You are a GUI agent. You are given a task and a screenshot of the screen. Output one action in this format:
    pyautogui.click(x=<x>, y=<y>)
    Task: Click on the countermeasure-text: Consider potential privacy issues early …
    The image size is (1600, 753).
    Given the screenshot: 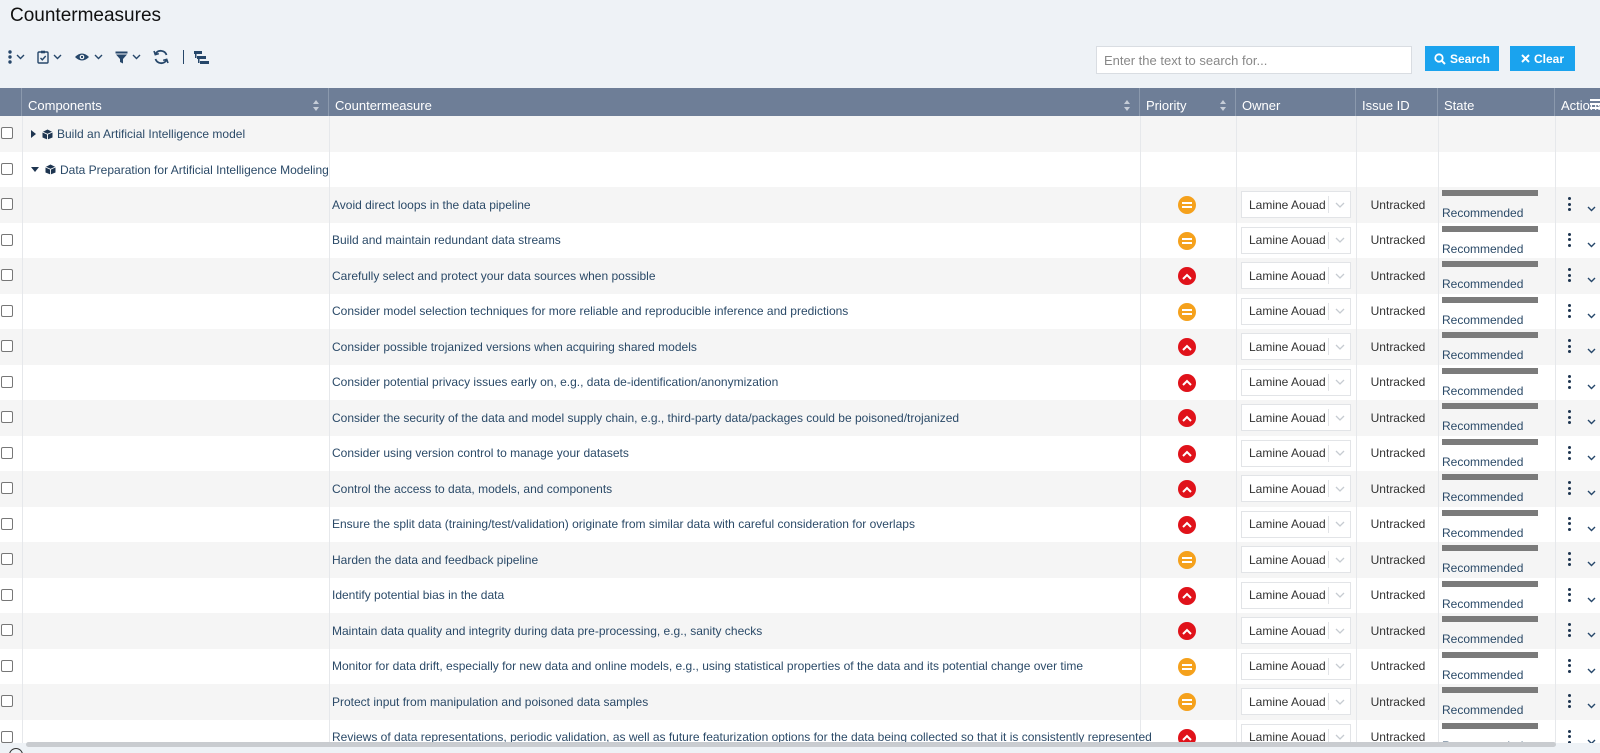 What is the action you would take?
    pyautogui.click(x=555, y=383)
    